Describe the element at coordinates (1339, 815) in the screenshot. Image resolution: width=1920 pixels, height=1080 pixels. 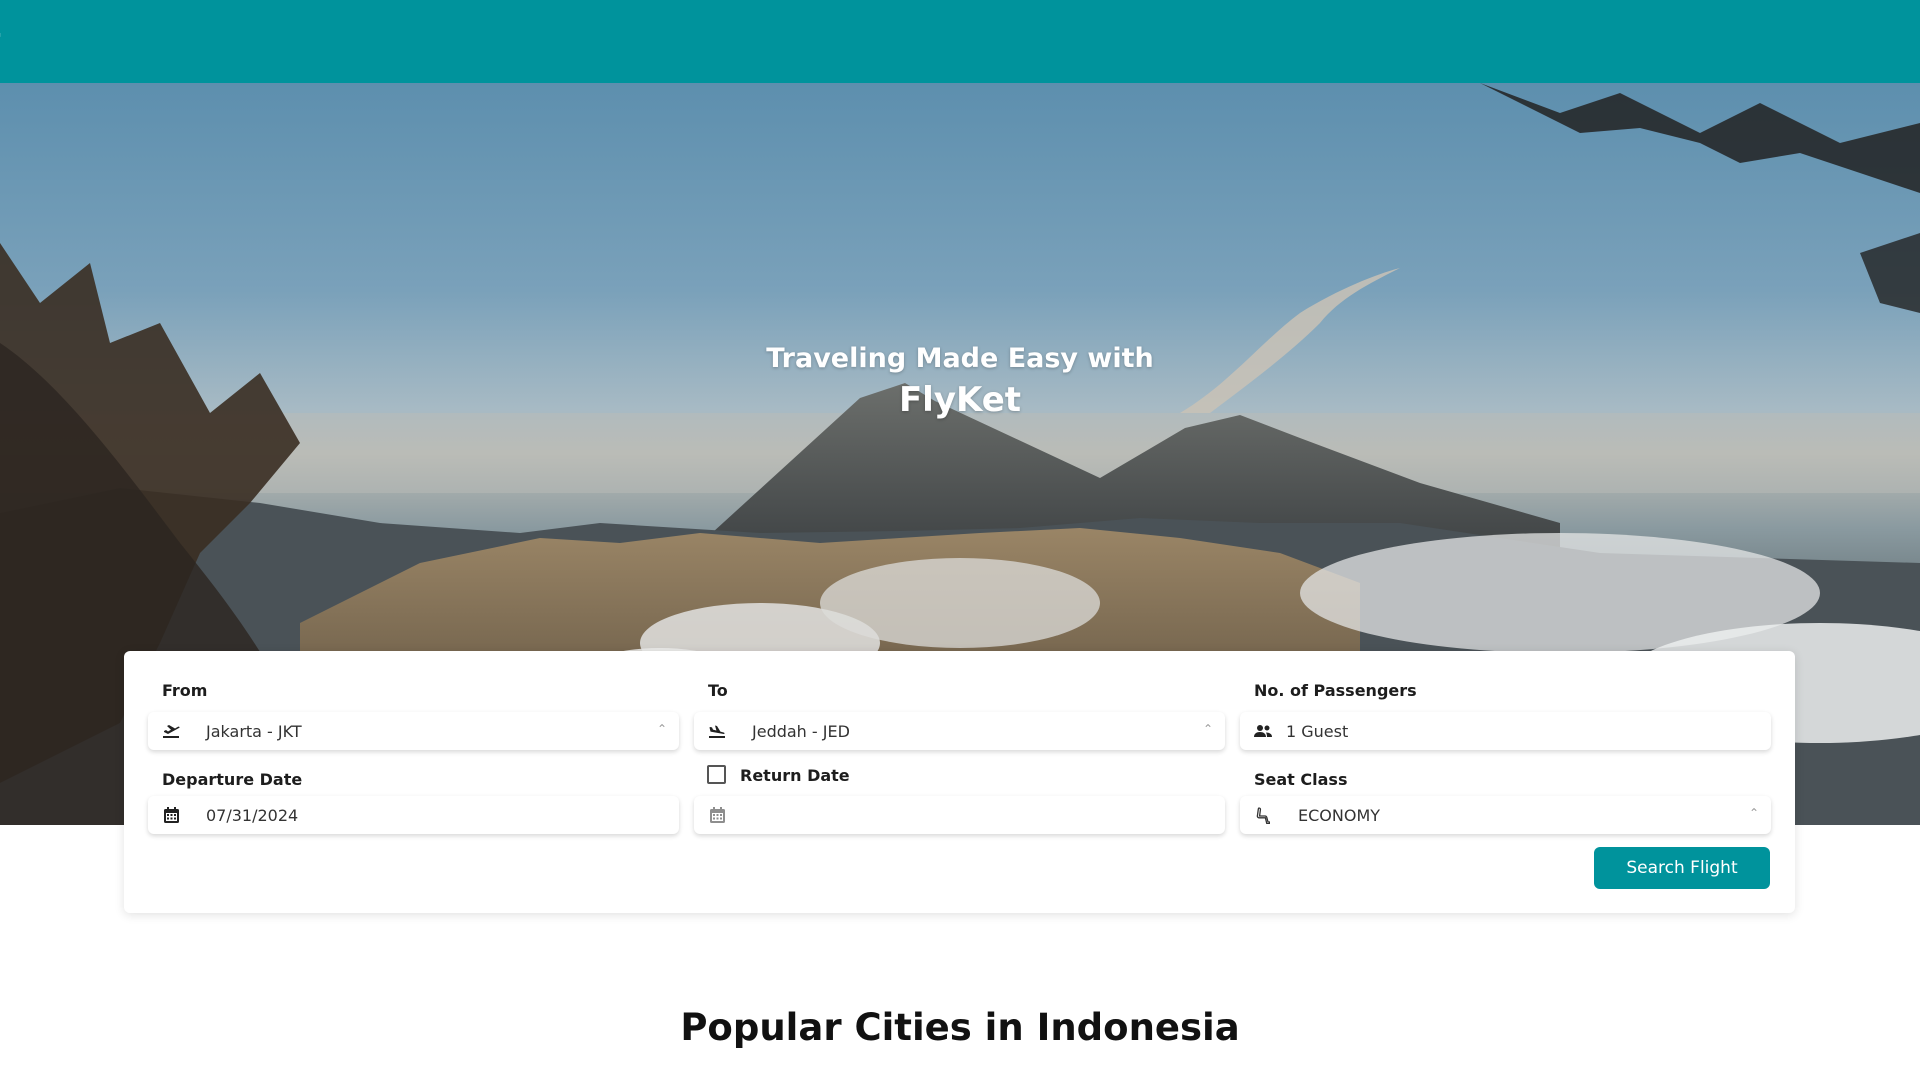
I see `seat-class-value: ECONOMY` at that location.